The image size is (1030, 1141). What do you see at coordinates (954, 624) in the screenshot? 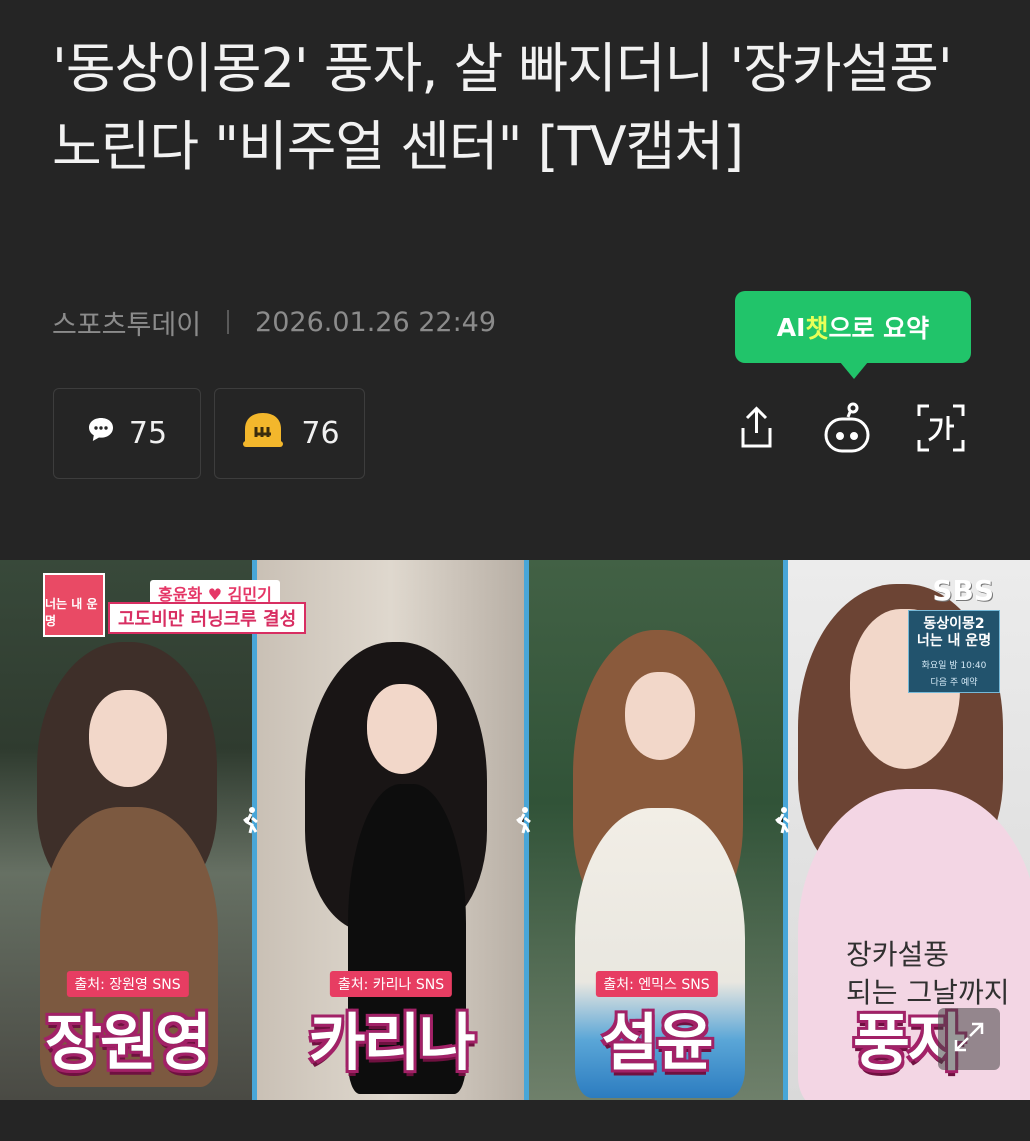
I see `program-title: 동상이몽2` at bounding box center [954, 624].